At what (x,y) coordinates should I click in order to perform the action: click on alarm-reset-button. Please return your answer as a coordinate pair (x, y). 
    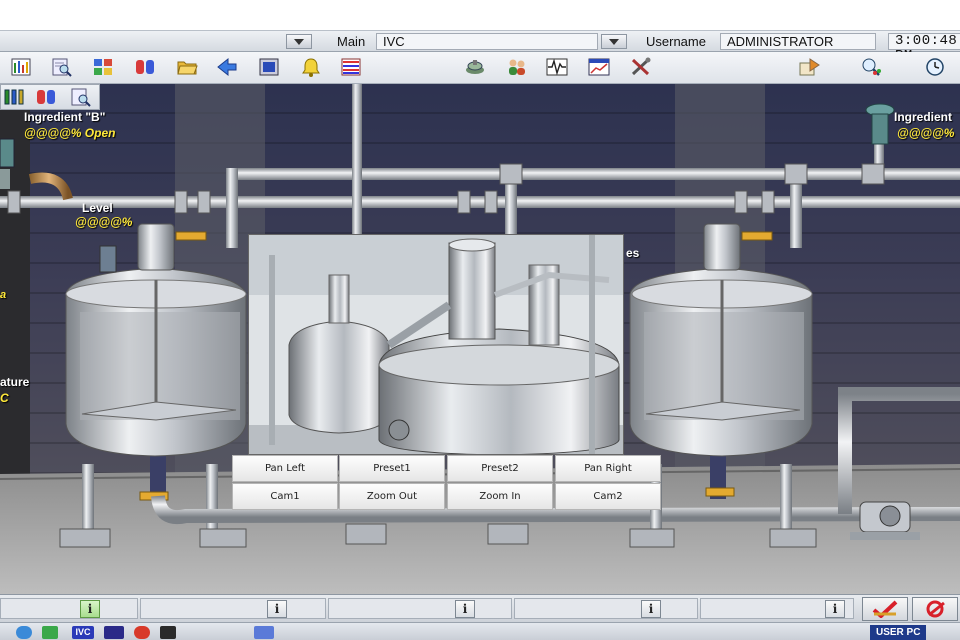
    Looking at the image, I should click on (935, 609).